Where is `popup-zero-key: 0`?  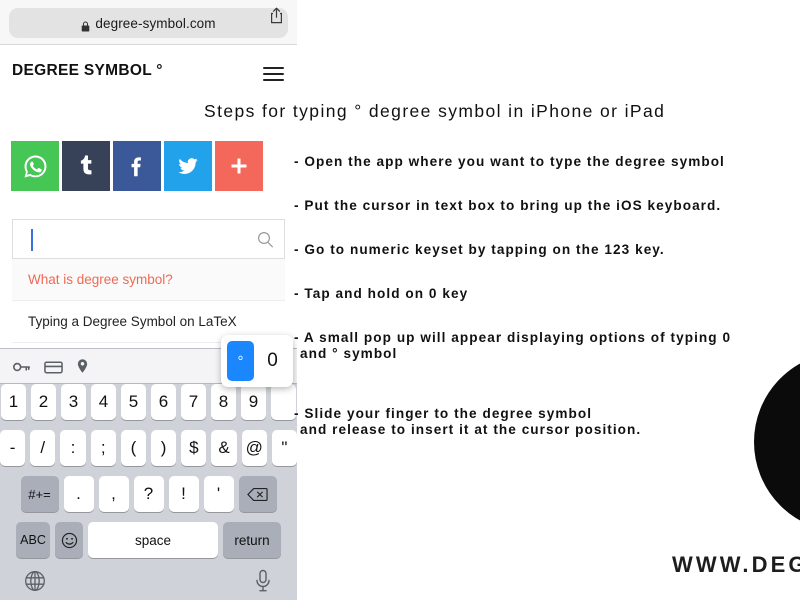
popup-zero-key: 0 is located at coordinates (272, 361).